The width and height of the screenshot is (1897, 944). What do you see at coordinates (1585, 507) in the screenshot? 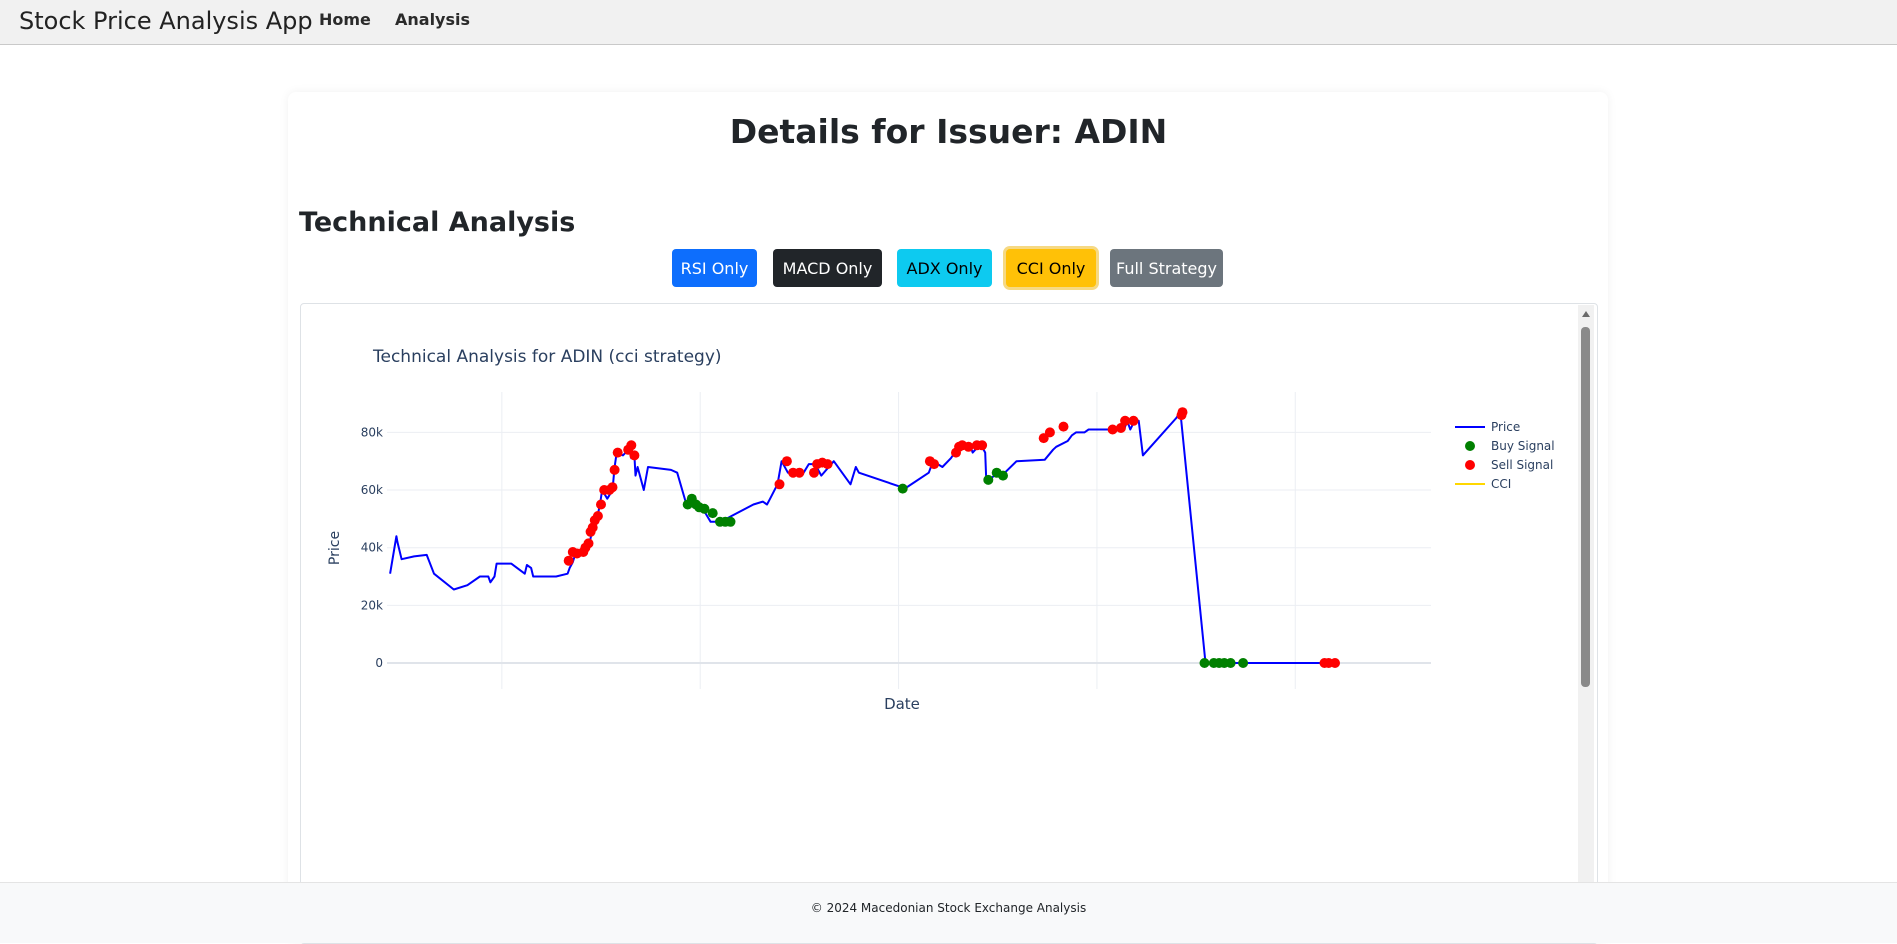
I see `scrollbar-thumb` at bounding box center [1585, 507].